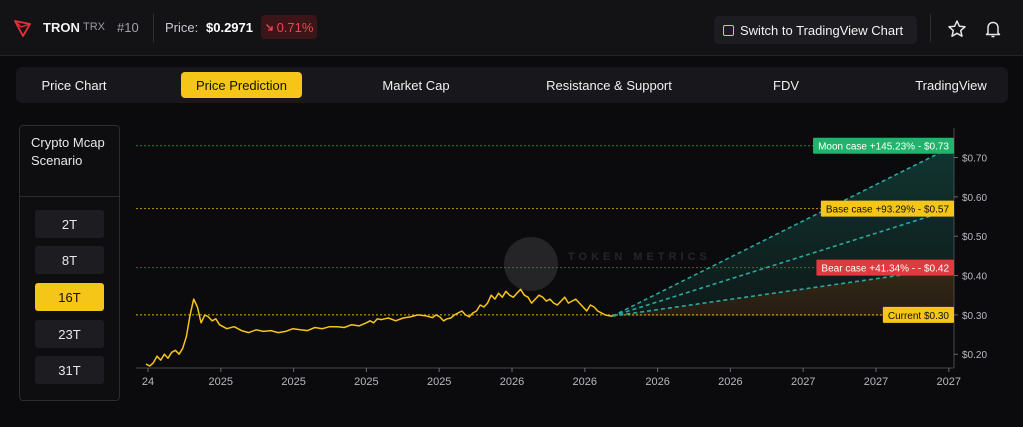 The image size is (1023, 427). I want to click on coin-rank: #10, so click(128, 27).